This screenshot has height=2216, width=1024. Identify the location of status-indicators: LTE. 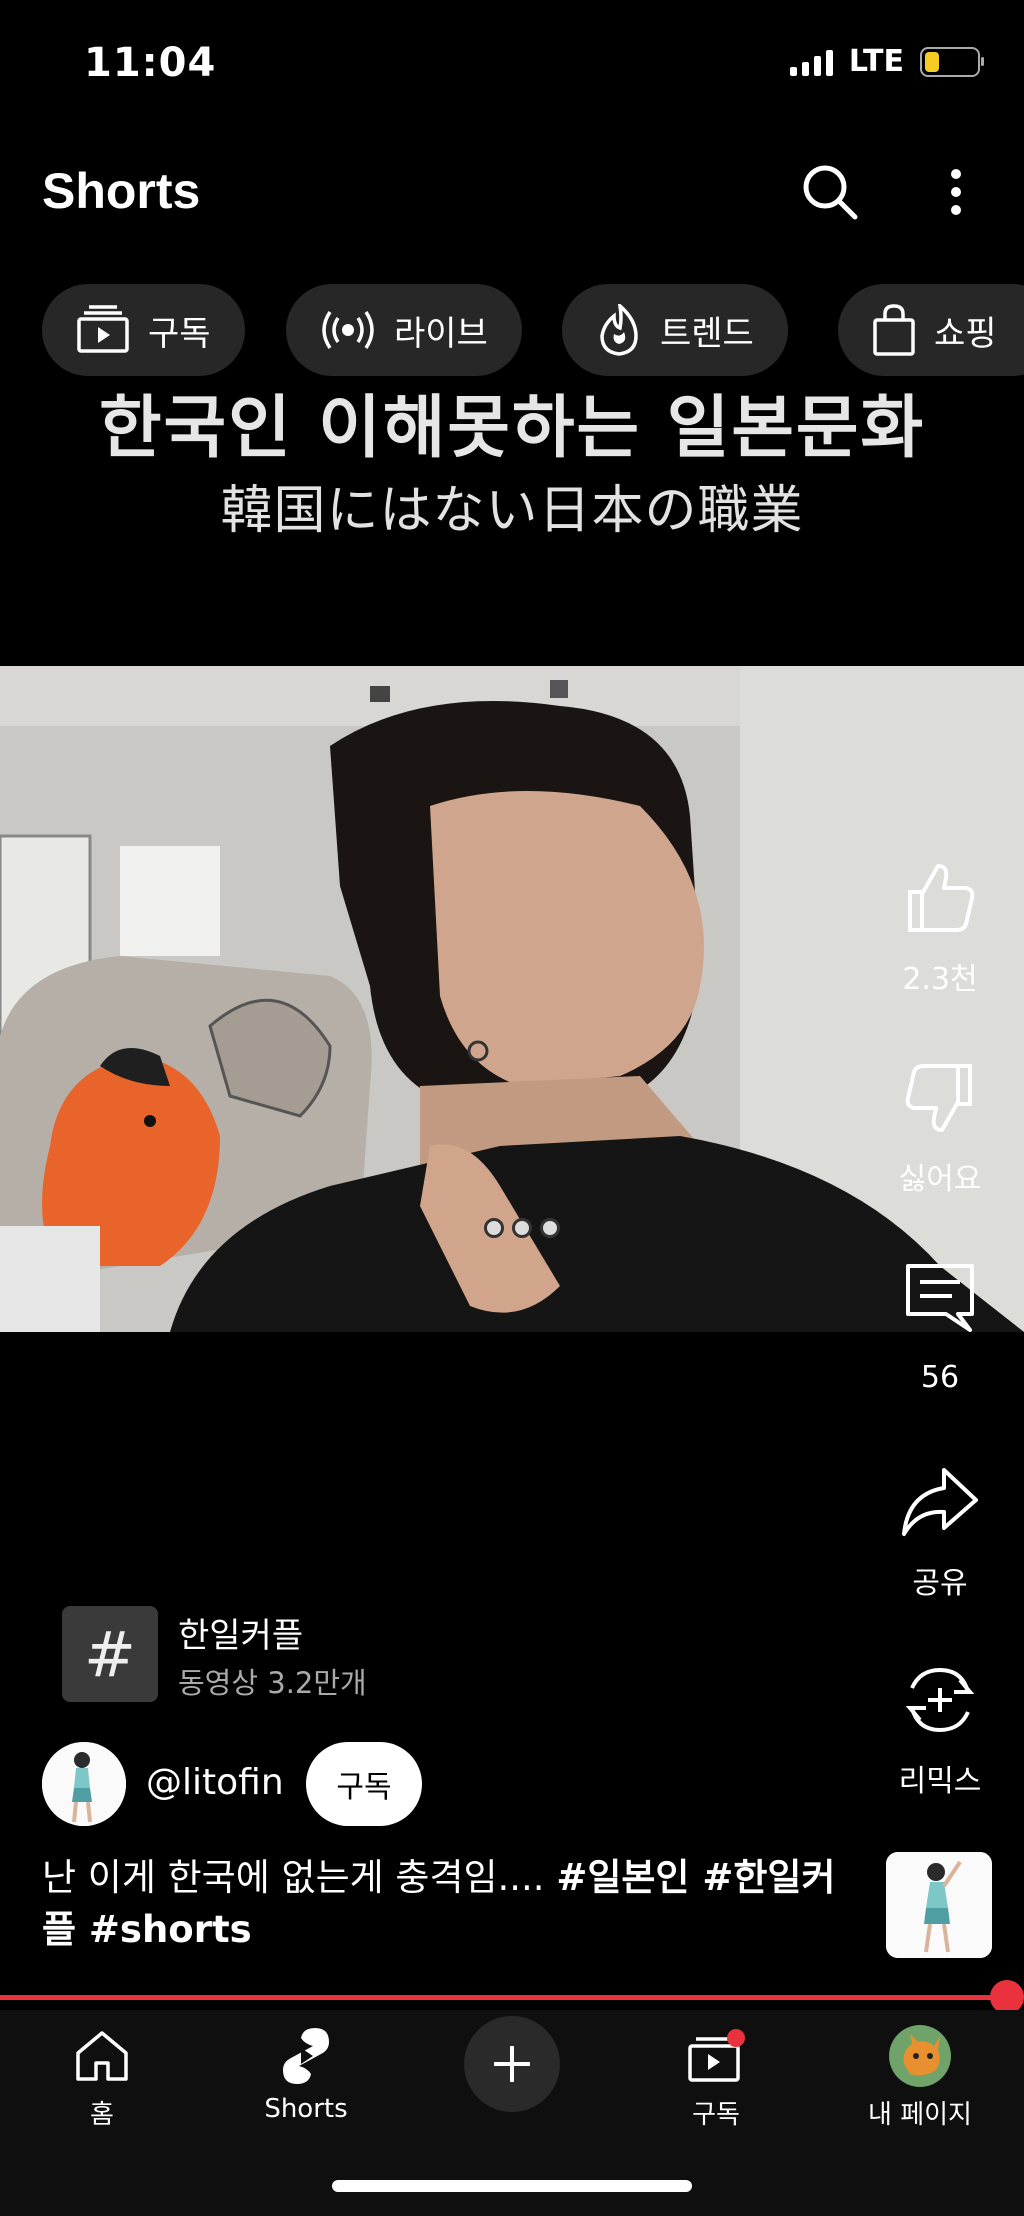
(886, 61).